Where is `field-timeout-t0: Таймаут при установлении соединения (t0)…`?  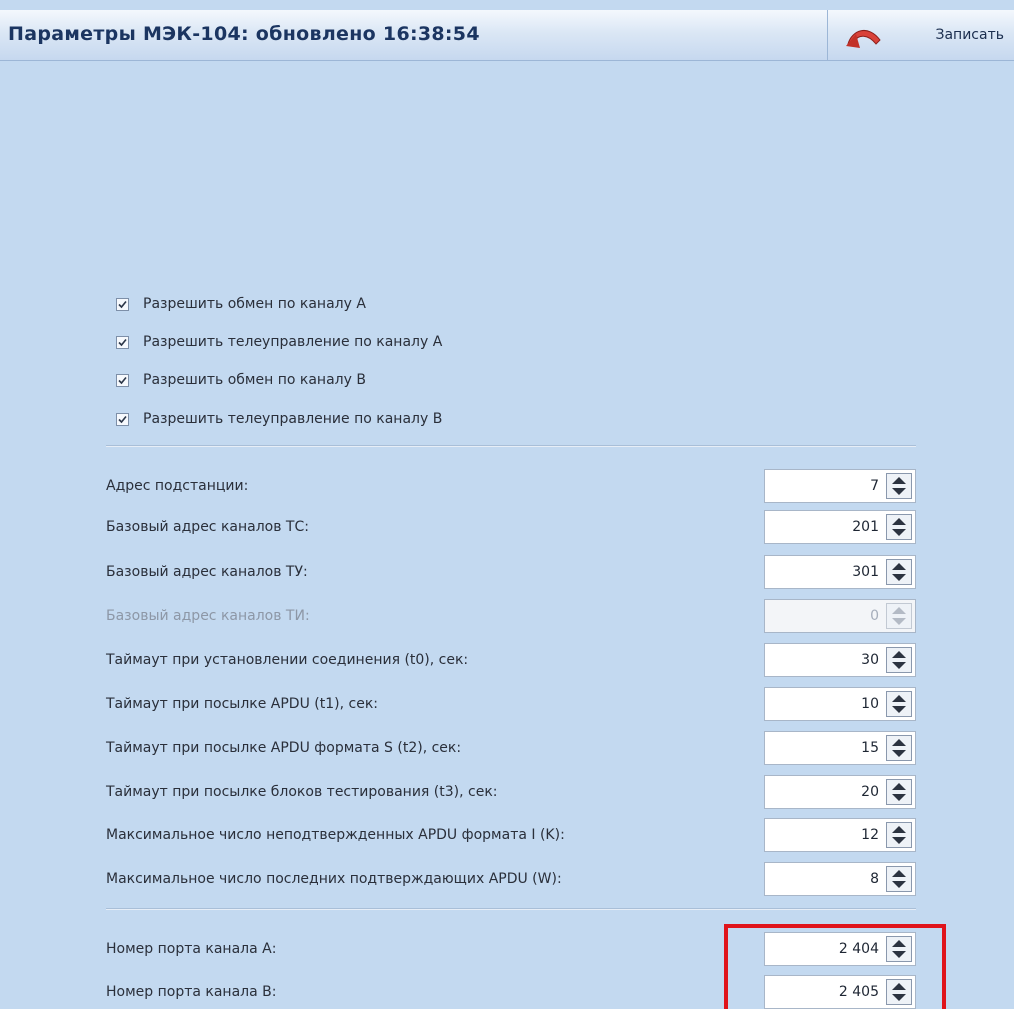 field-timeout-t0: Таймаут при установлении соединения (t0)… is located at coordinates (511, 661).